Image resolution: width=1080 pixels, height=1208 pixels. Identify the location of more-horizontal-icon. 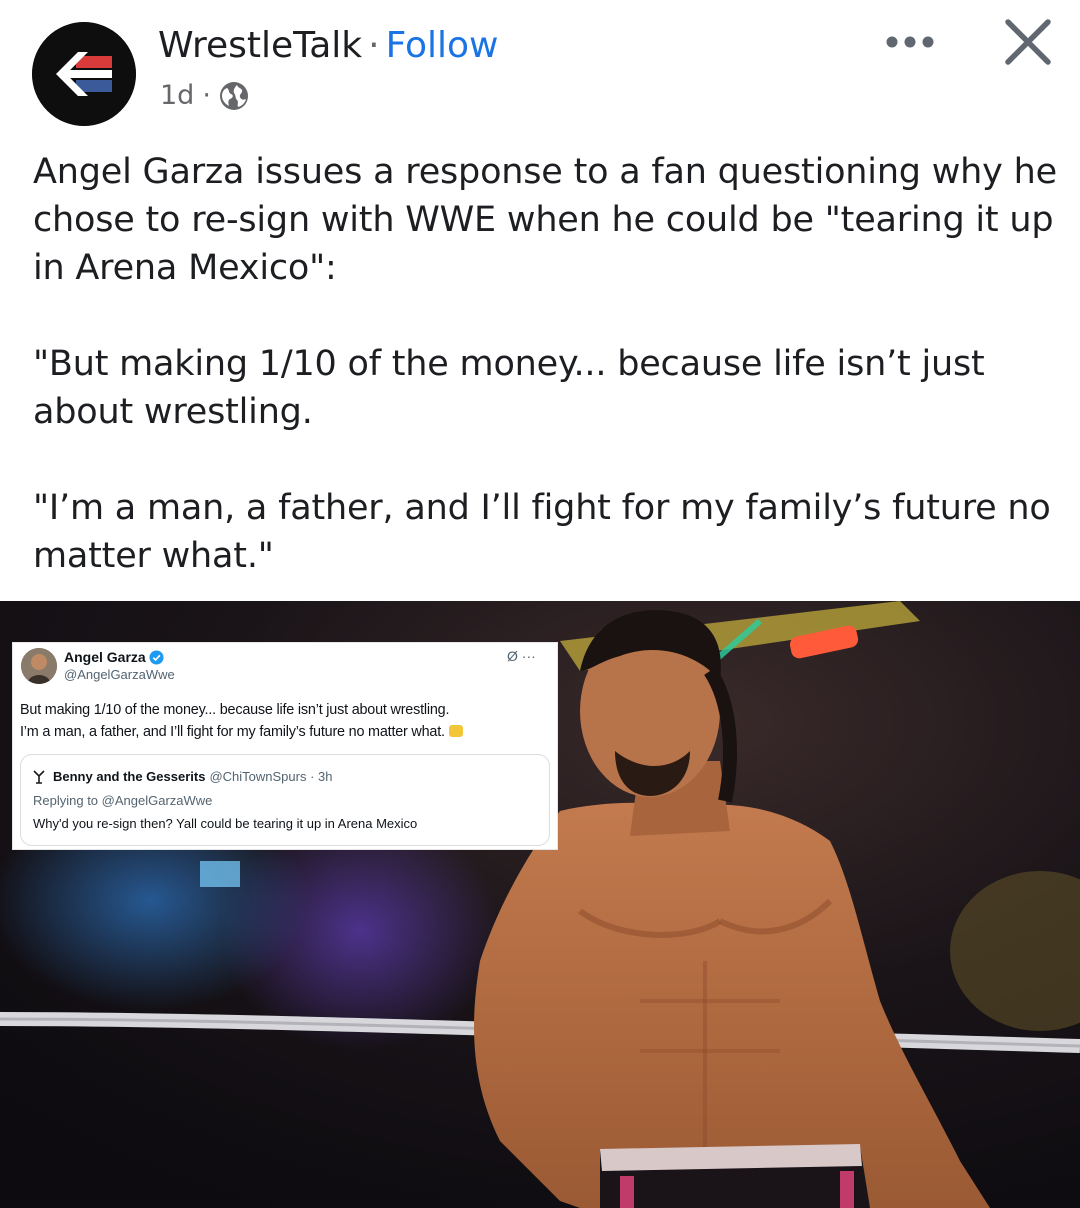
(910, 42).